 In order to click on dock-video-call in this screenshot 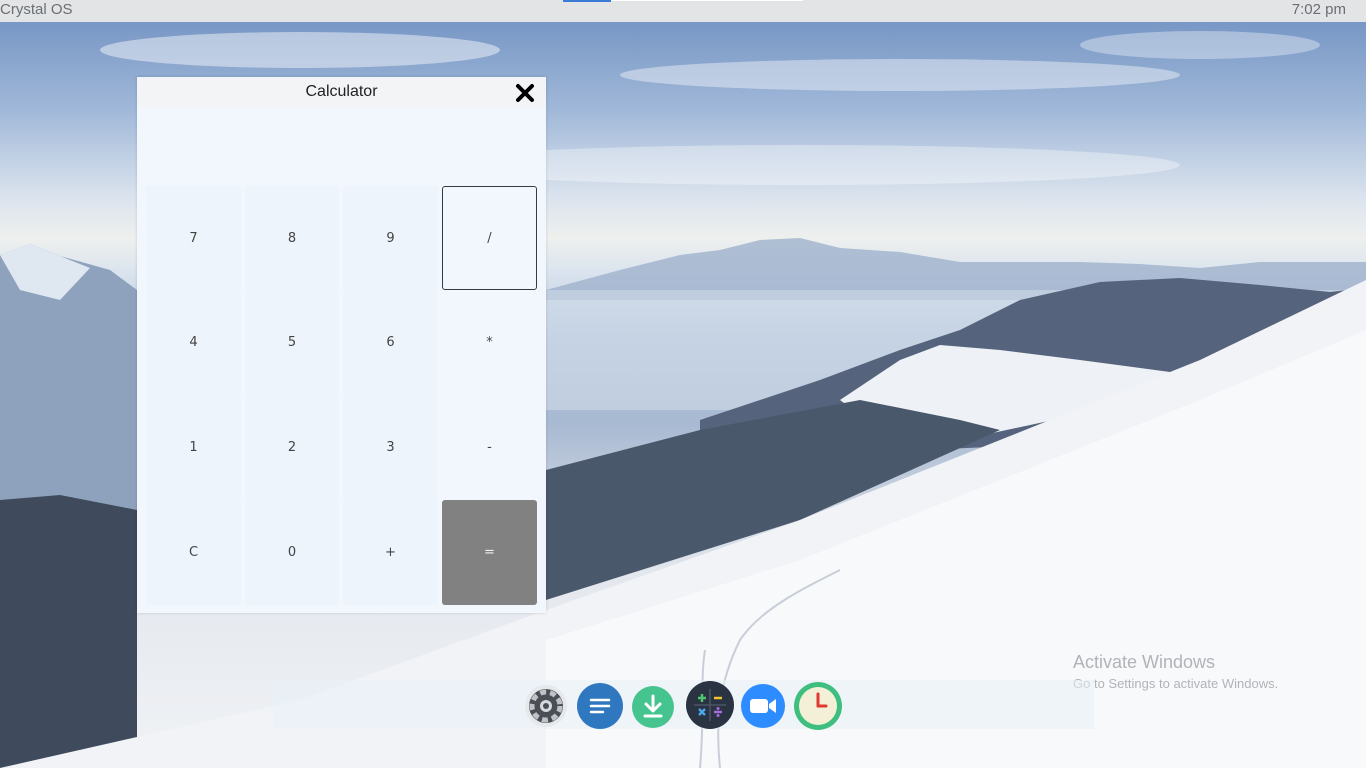, I will do `click(763, 706)`.